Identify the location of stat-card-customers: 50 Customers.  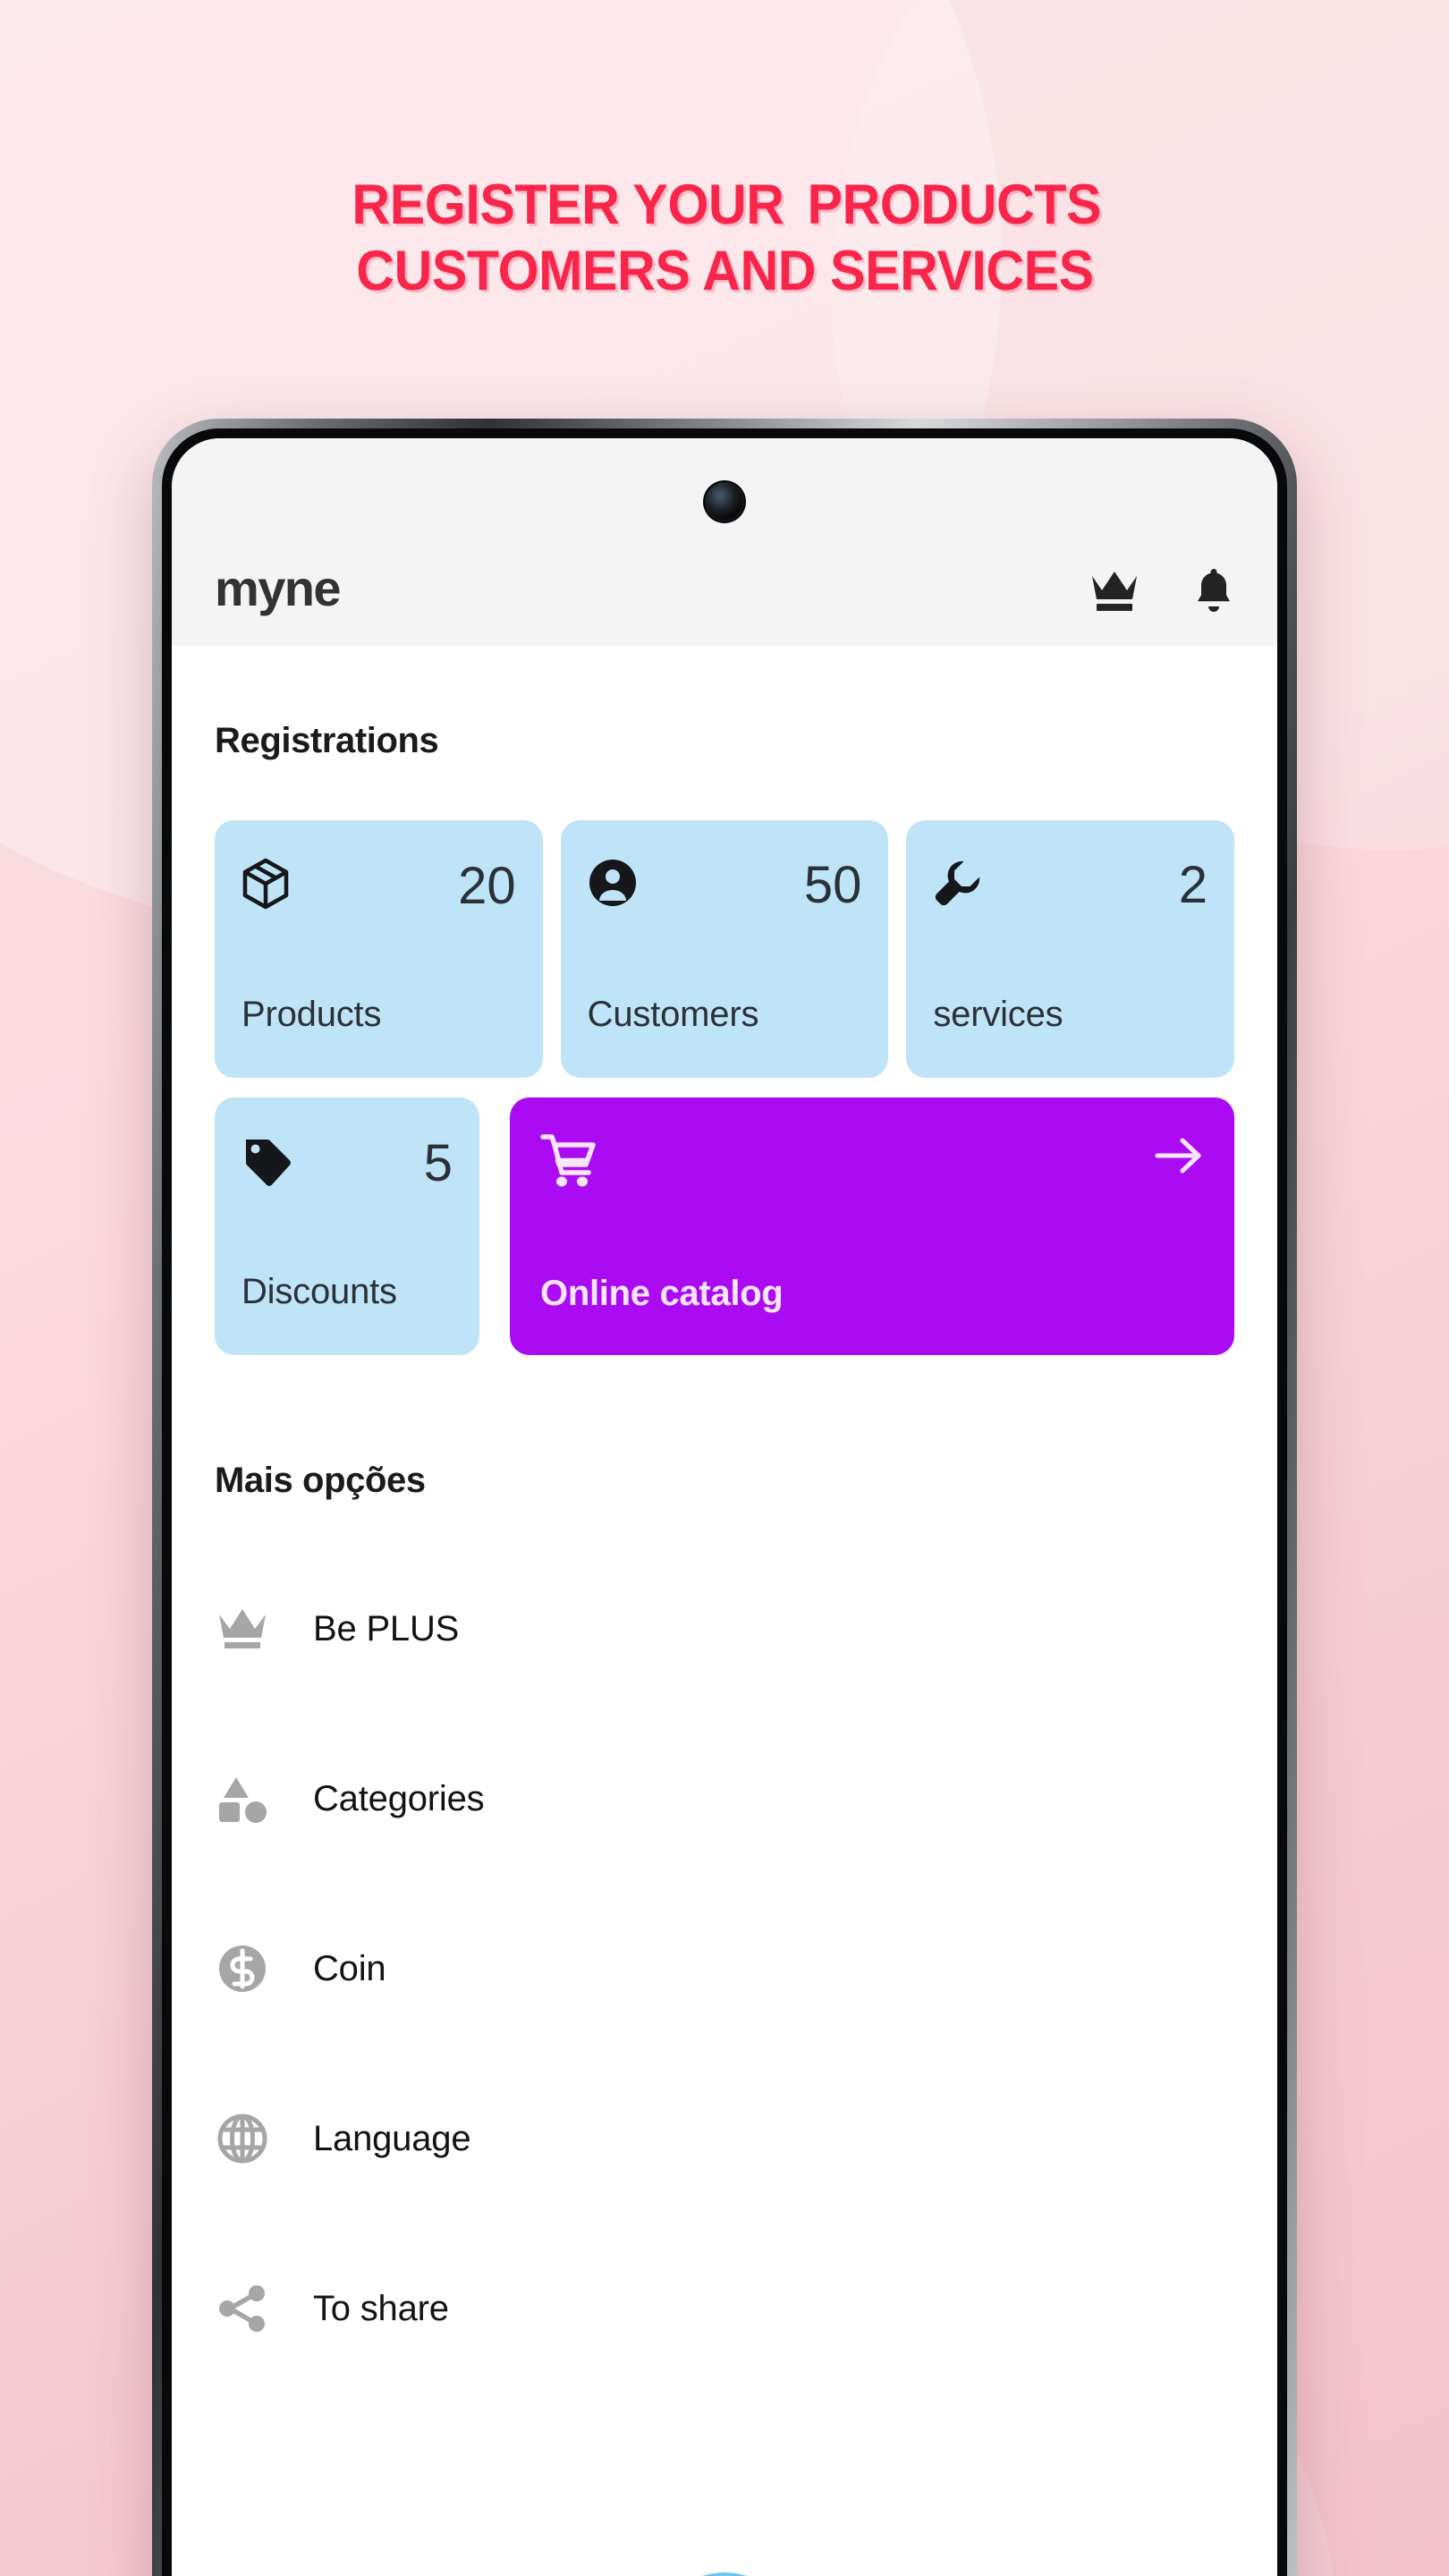
(724, 949).